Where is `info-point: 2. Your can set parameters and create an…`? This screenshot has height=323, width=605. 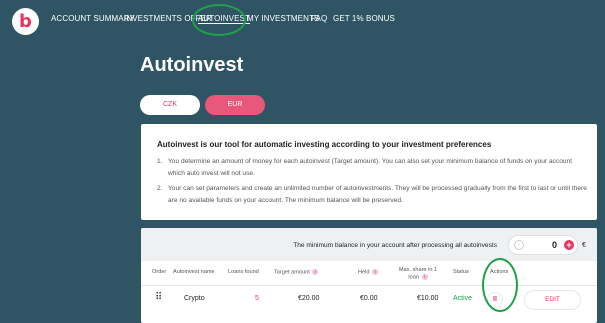
info-point: 2. Your can set parameters and create an… is located at coordinates (372, 195).